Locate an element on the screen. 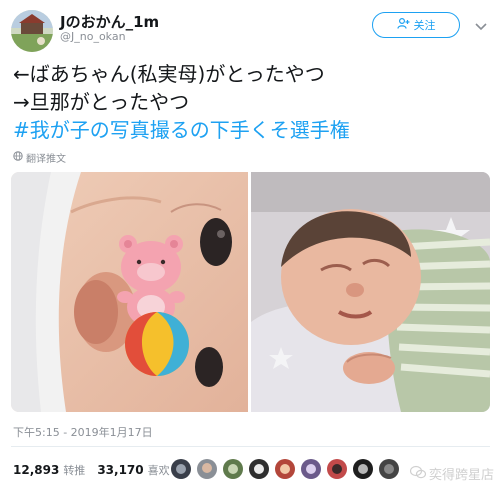  like-count: 33,170 is located at coordinates (120, 470).